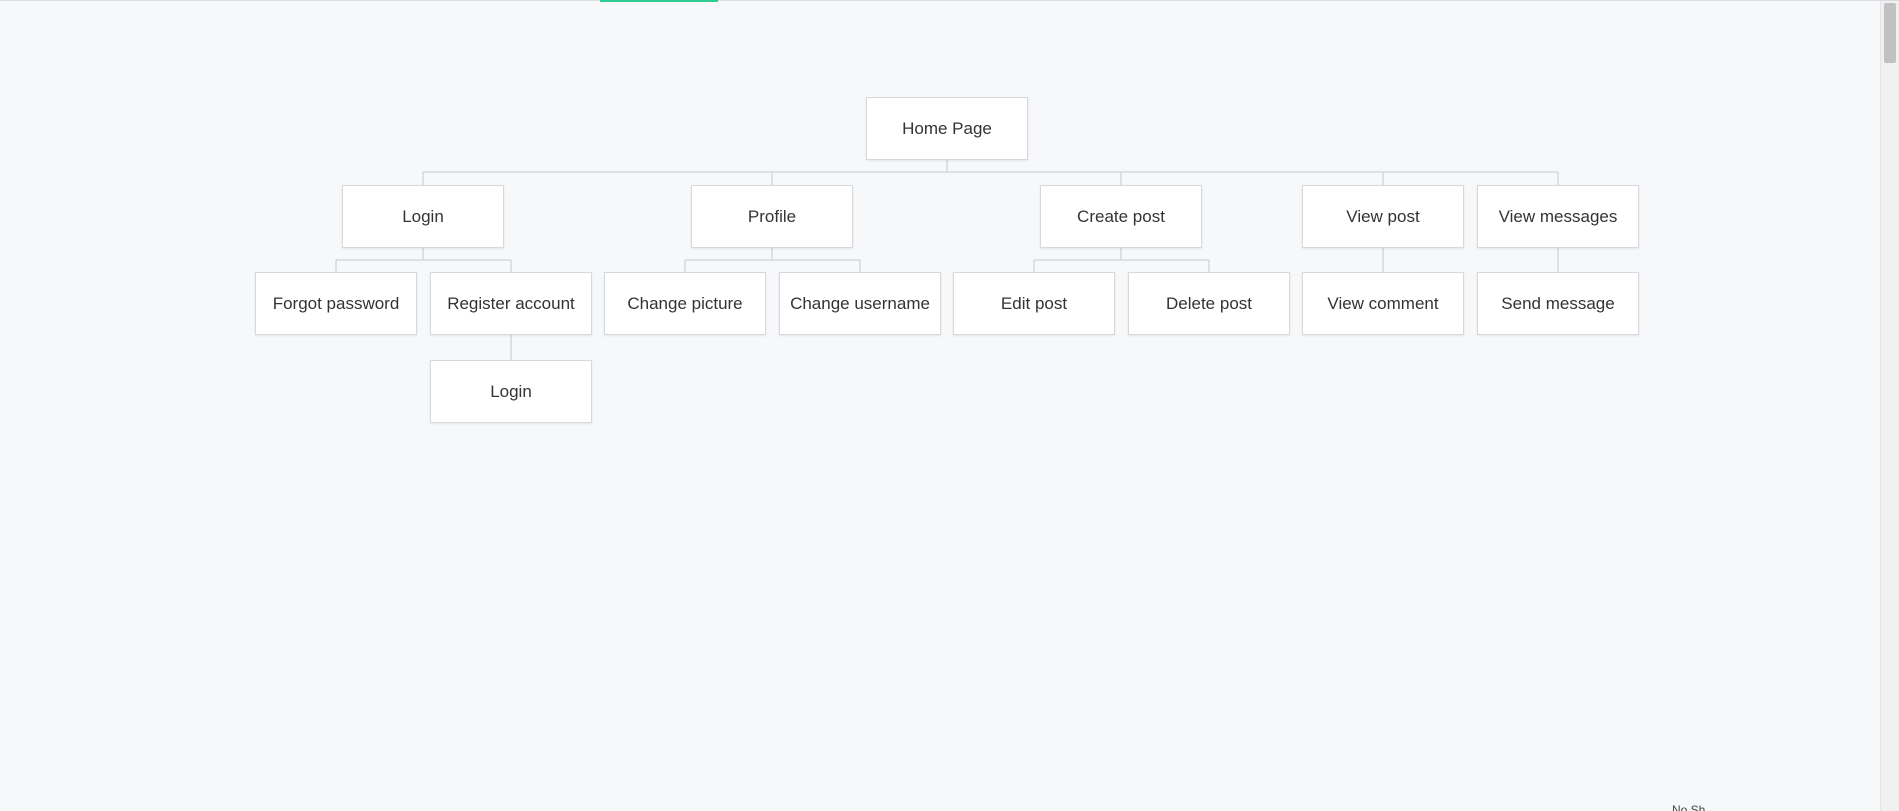 The width and height of the screenshot is (1899, 811). I want to click on node-change-picture: Change picture, so click(685, 303).